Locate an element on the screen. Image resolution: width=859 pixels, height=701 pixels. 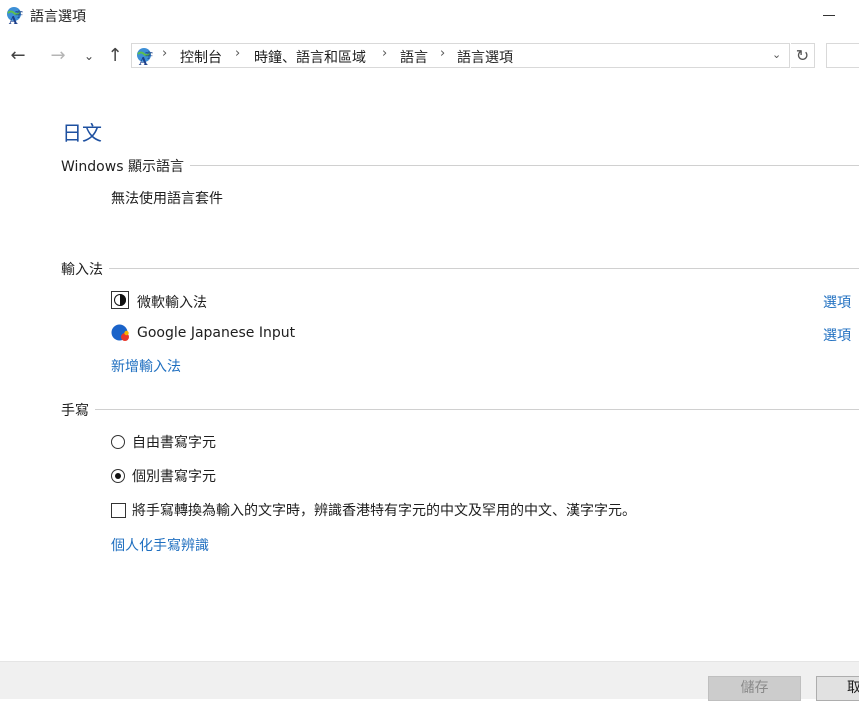
back-arrow-icon: ← is located at coordinates (18, 55).